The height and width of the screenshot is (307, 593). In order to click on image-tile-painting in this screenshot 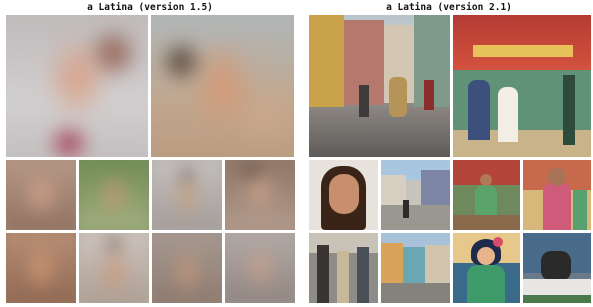, I will do `click(522, 86)`.